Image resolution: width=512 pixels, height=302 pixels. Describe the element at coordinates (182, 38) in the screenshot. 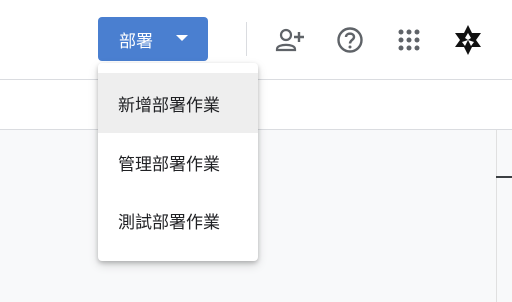

I see `caret-down-icon` at that location.